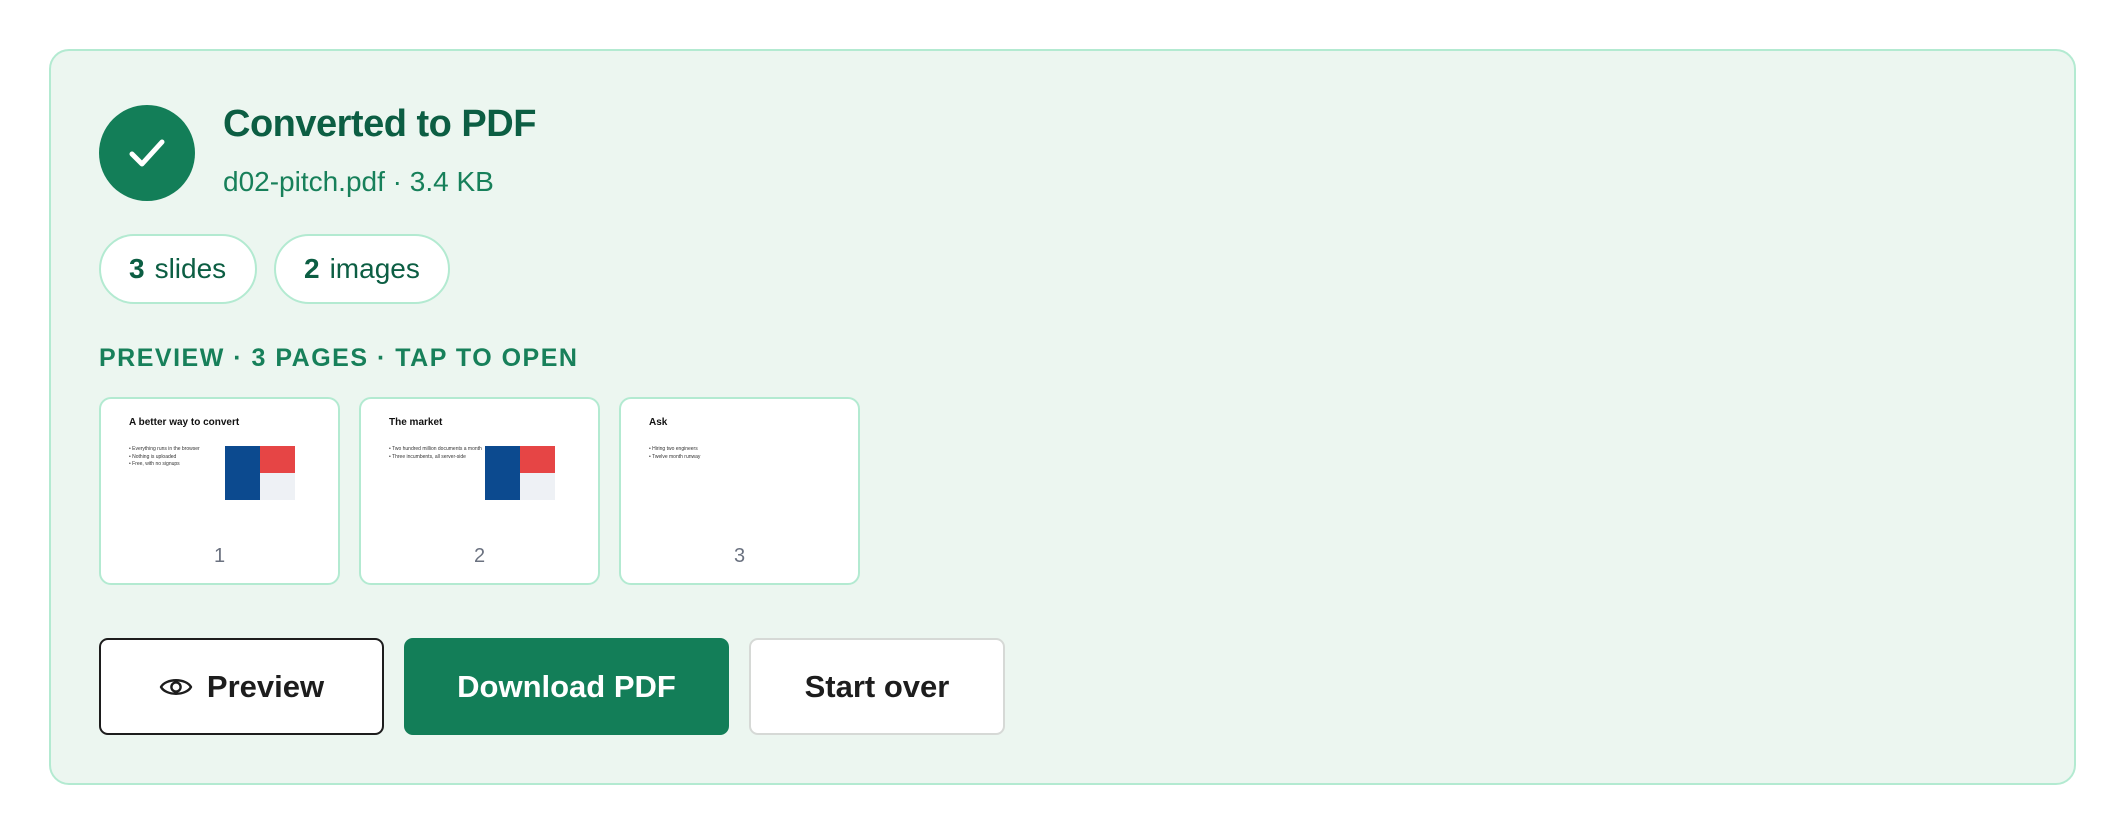 Image resolution: width=2124 pixels, height=830 pixels. Describe the element at coordinates (164, 449) in the screenshot. I see `thumbnail-bullet: • Everything runs in the browser` at that location.